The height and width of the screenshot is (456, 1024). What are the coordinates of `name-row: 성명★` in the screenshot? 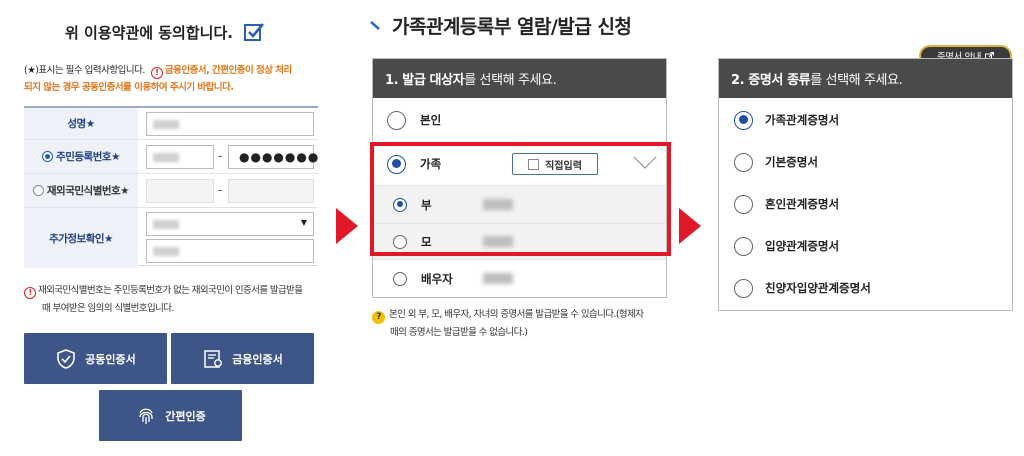 It's located at (171, 124).